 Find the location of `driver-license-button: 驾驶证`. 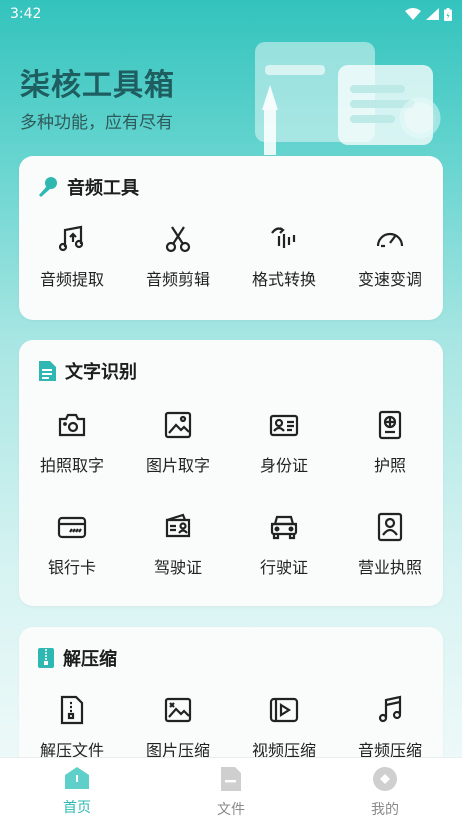

driver-license-button: 驾驶证 is located at coordinates (178, 545).